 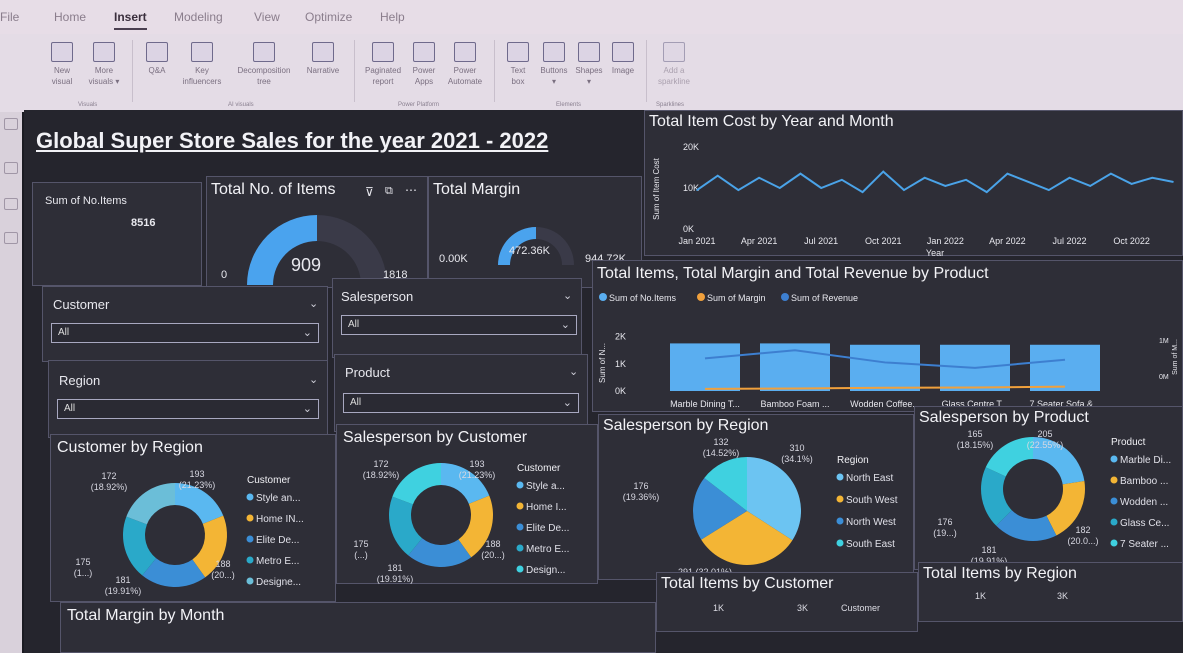 What do you see at coordinates (721, 453) in the screenshot?
I see `data-label: (14.52%)` at bounding box center [721, 453].